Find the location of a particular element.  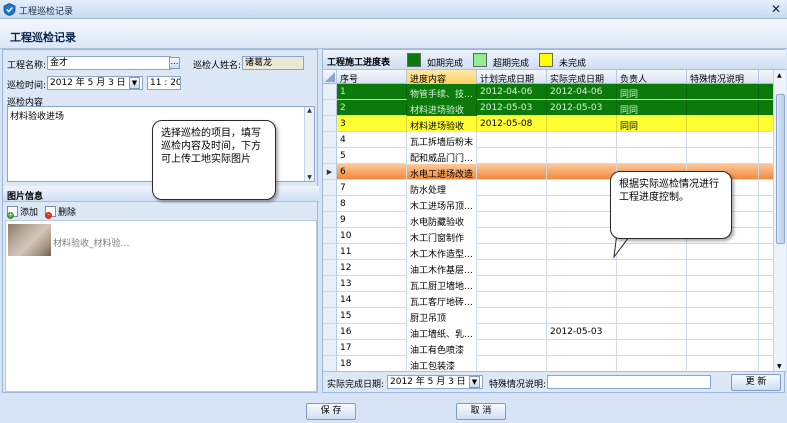

col-header-note: 特殊情况说明 is located at coordinates (723, 77).